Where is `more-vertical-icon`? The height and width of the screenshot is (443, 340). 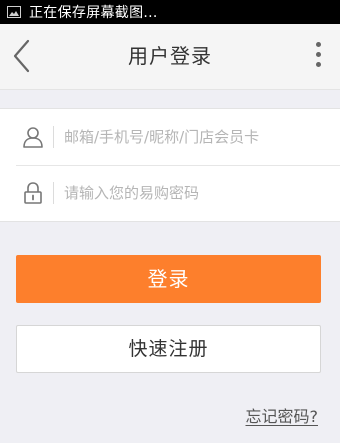
more-vertical-icon is located at coordinates (318, 44).